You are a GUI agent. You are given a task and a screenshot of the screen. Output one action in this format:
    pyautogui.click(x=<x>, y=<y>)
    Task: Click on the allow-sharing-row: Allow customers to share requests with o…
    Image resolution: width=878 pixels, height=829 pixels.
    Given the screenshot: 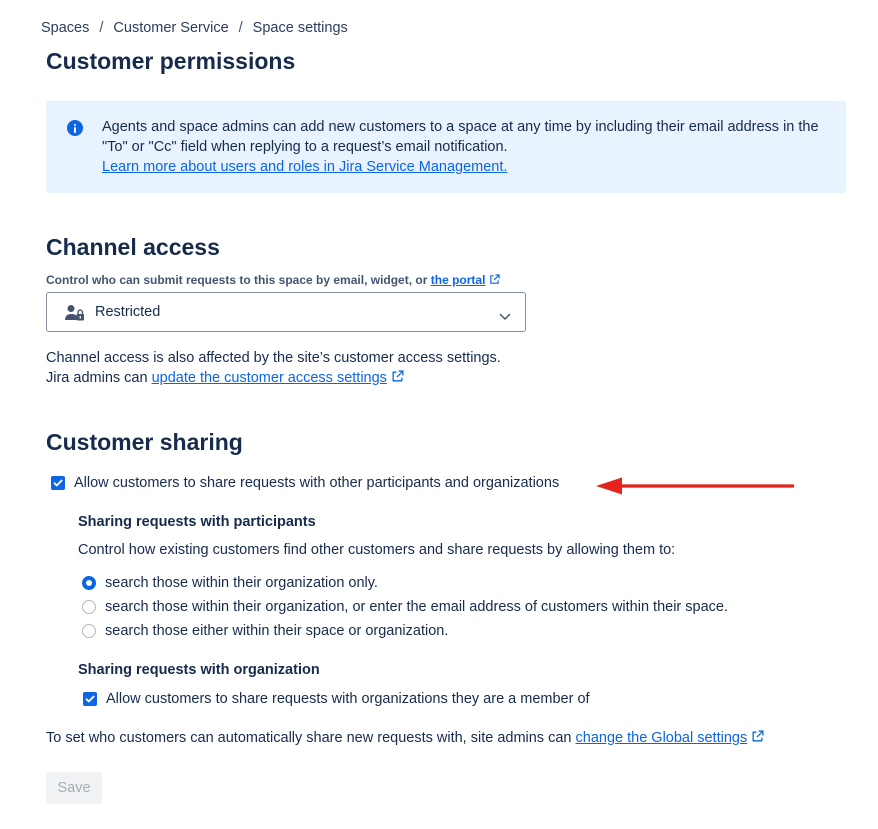 What is the action you would take?
    pyautogui.click(x=305, y=483)
    